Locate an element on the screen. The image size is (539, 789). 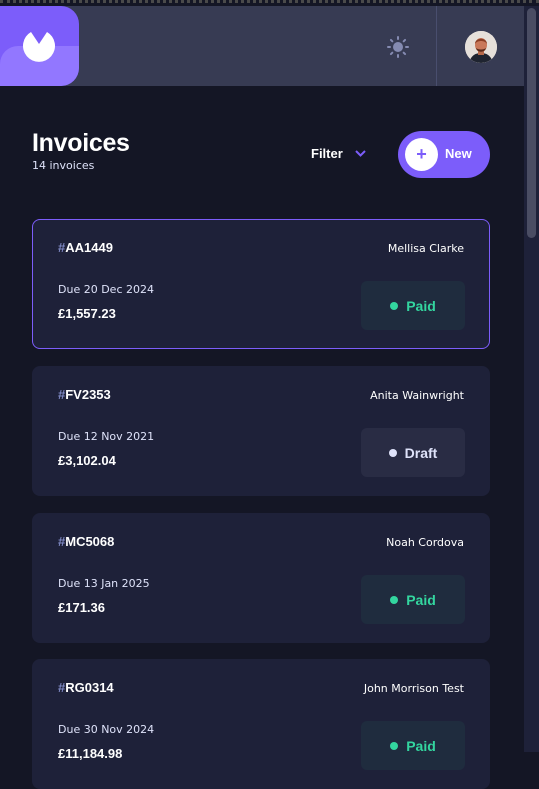
invoice-amount: £11,184.98 is located at coordinates (90, 753).